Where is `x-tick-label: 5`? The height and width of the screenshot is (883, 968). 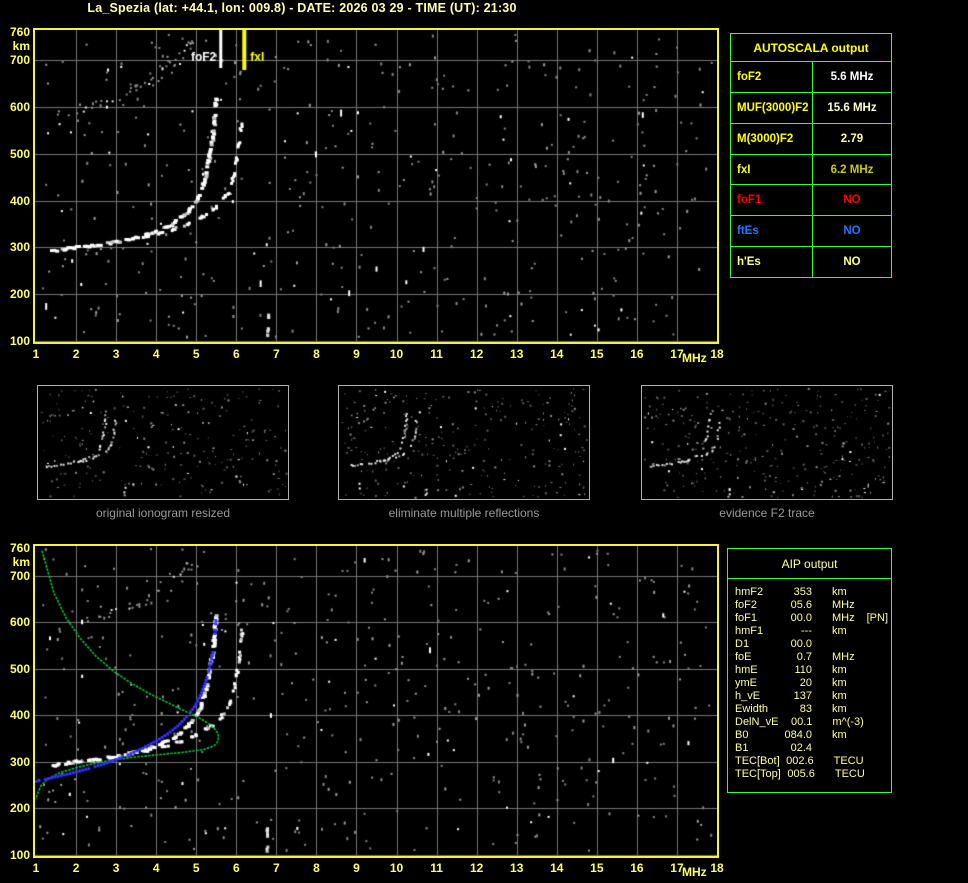 x-tick-label: 5 is located at coordinates (196, 868).